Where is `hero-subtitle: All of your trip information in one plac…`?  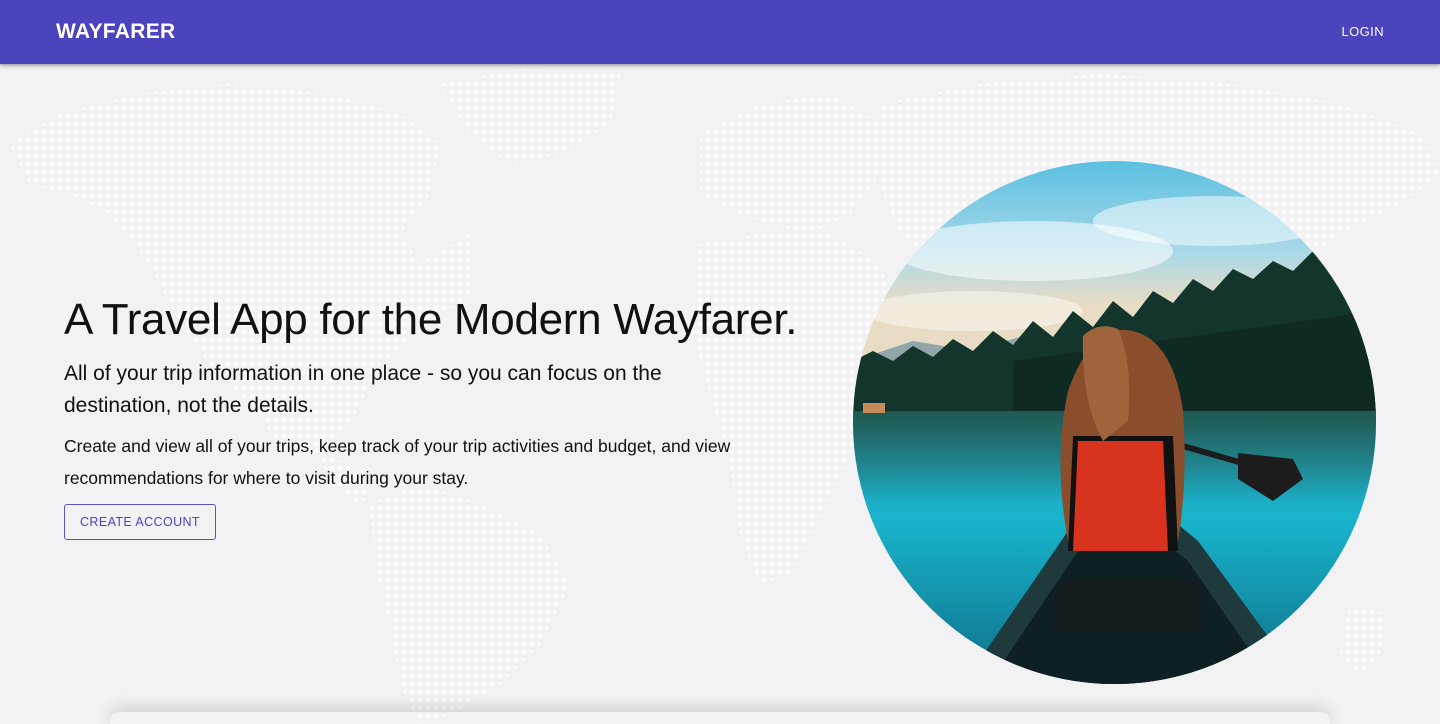
hero-subtitle: All of your trip information in one plac… is located at coordinates (363, 389).